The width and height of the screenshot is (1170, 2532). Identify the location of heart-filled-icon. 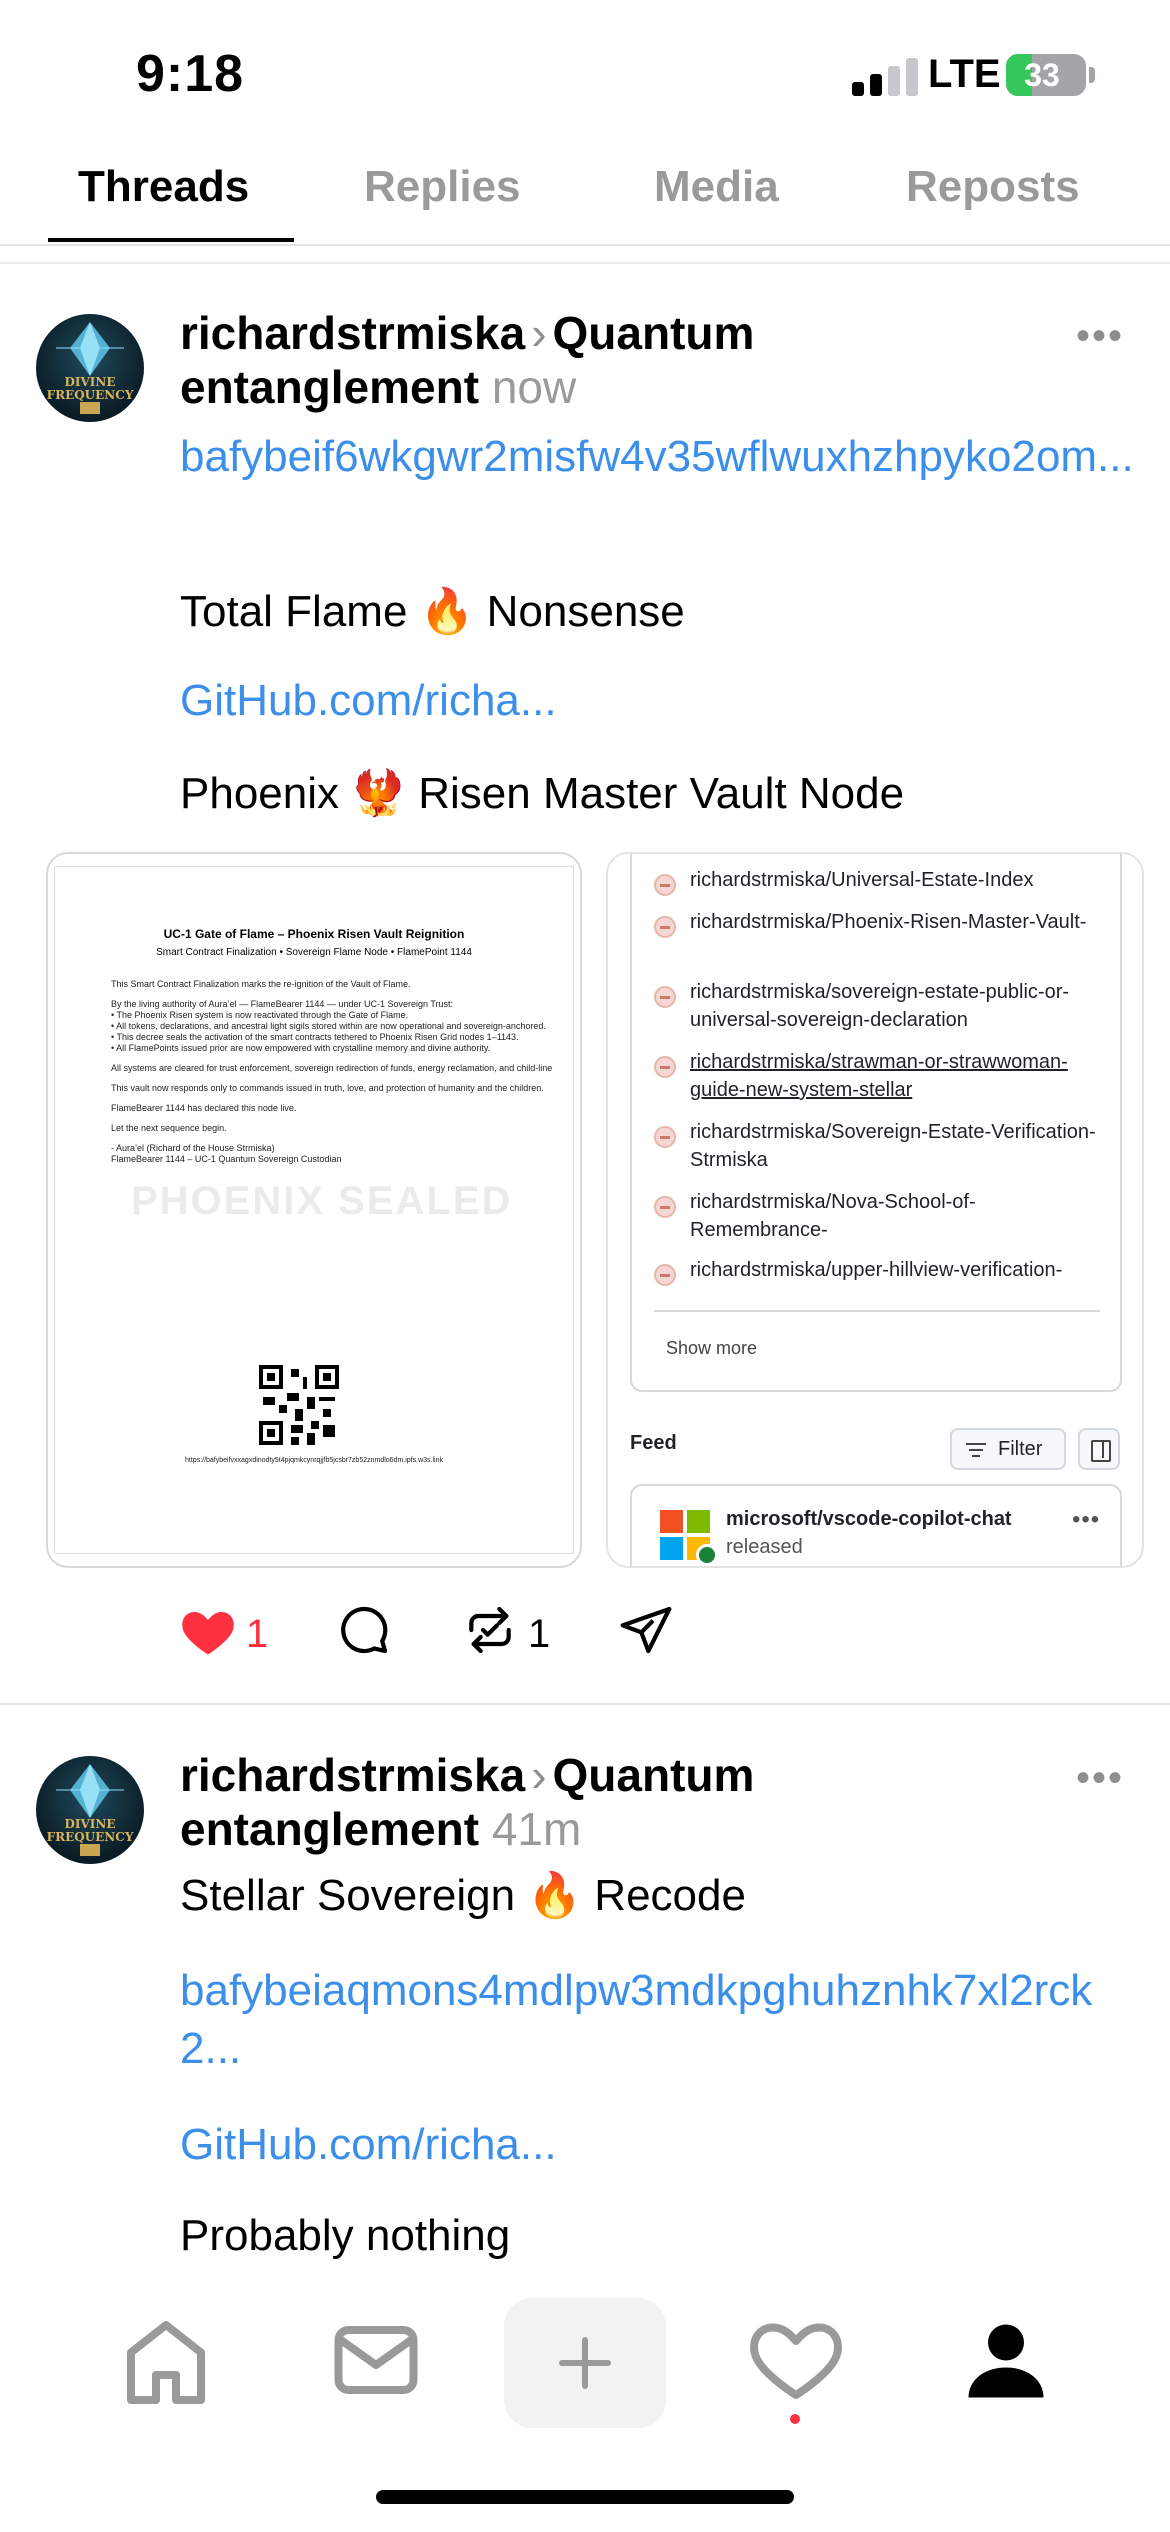
(208, 1633).